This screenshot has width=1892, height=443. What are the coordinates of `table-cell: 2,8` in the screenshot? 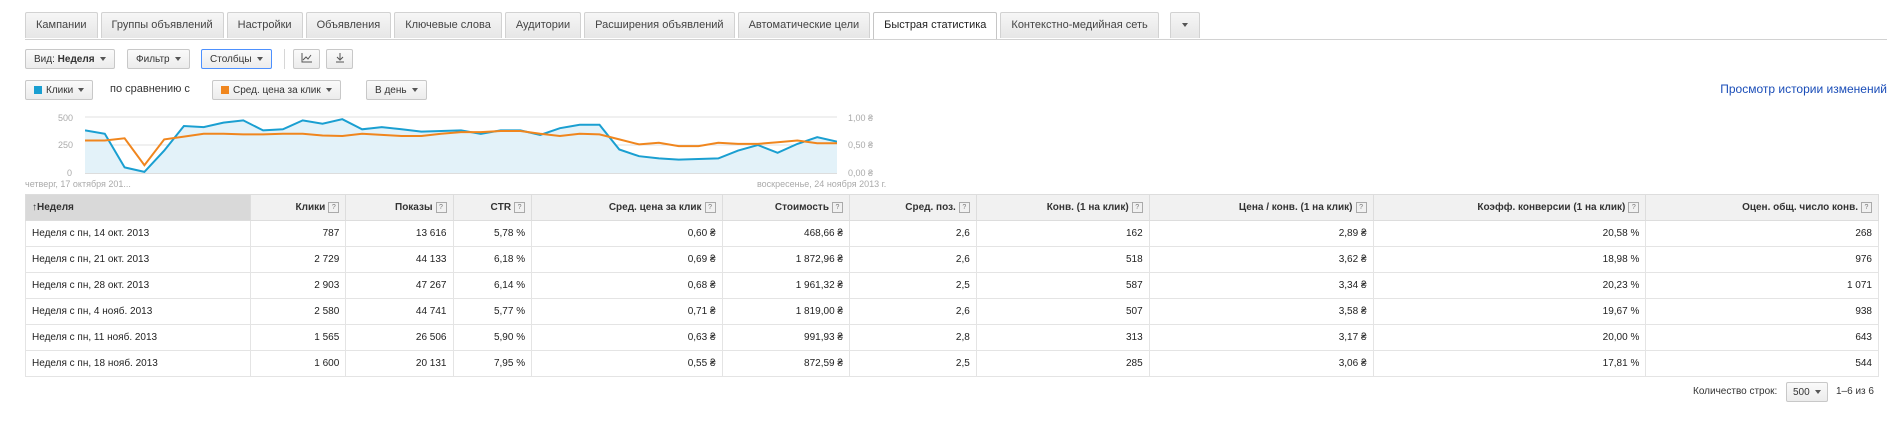 It's located at (912, 337).